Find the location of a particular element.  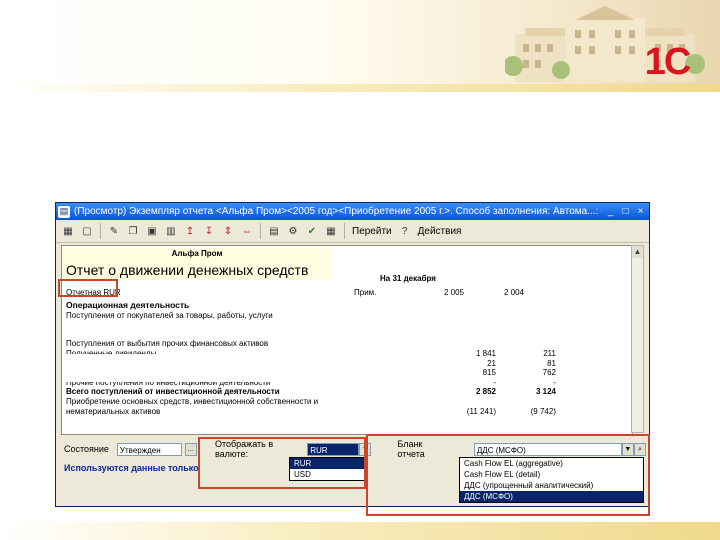

company-name: Альфа Пром is located at coordinates (197, 254).